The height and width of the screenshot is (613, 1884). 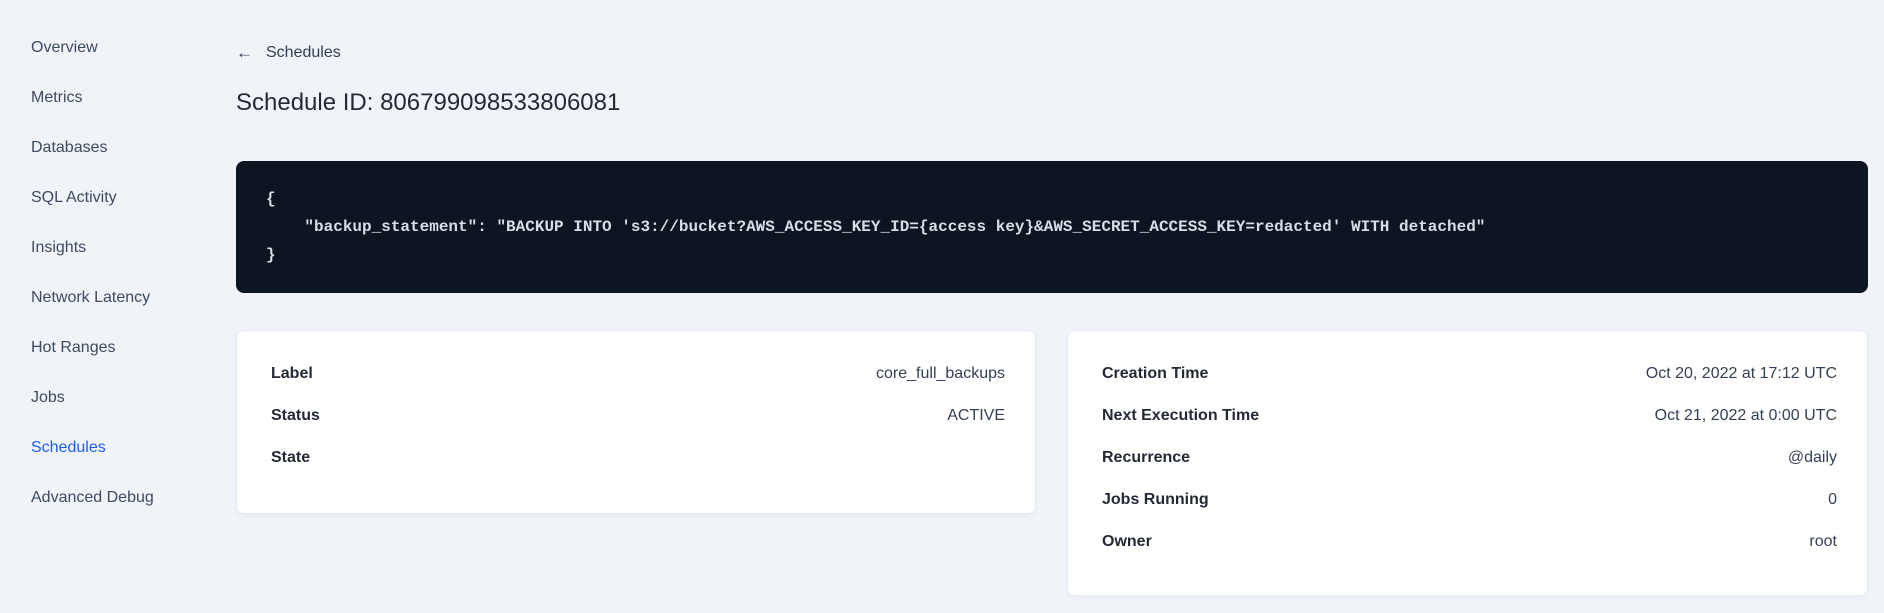 I want to click on back-arrow-icon: ←, so click(x=244, y=52).